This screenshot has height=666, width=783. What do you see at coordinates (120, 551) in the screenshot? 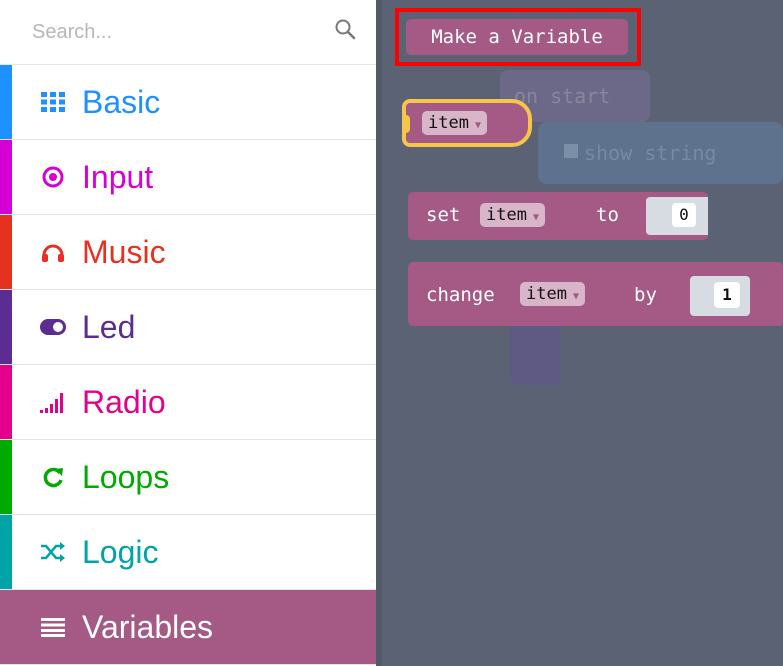
I see `category-label: Logic` at bounding box center [120, 551].